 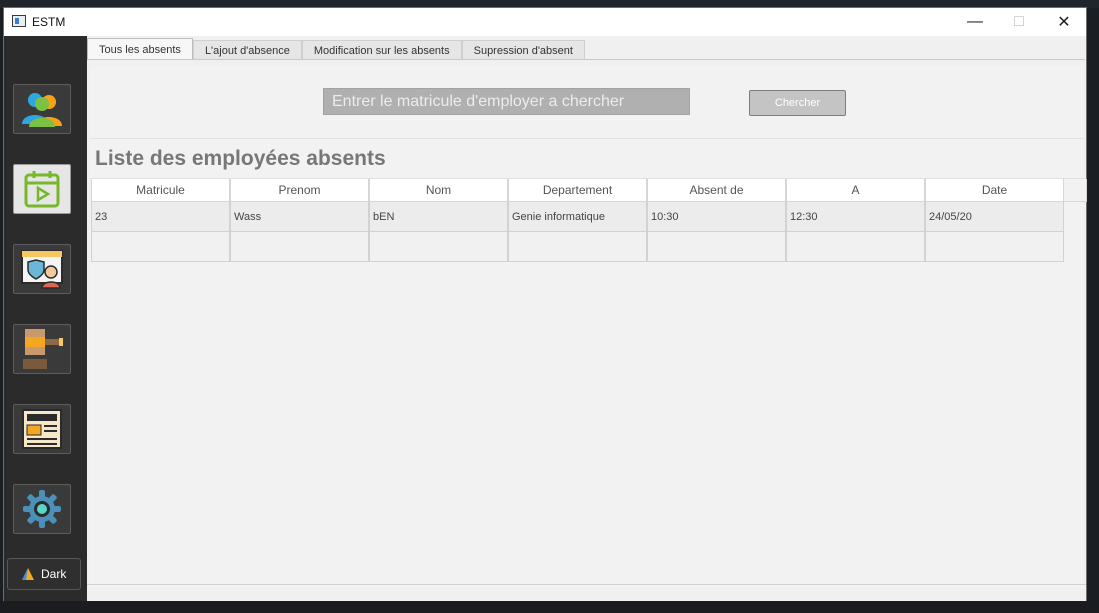 What do you see at coordinates (160, 217) in the screenshot?
I see `cell-matricule: 23` at bounding box center [160, 217].